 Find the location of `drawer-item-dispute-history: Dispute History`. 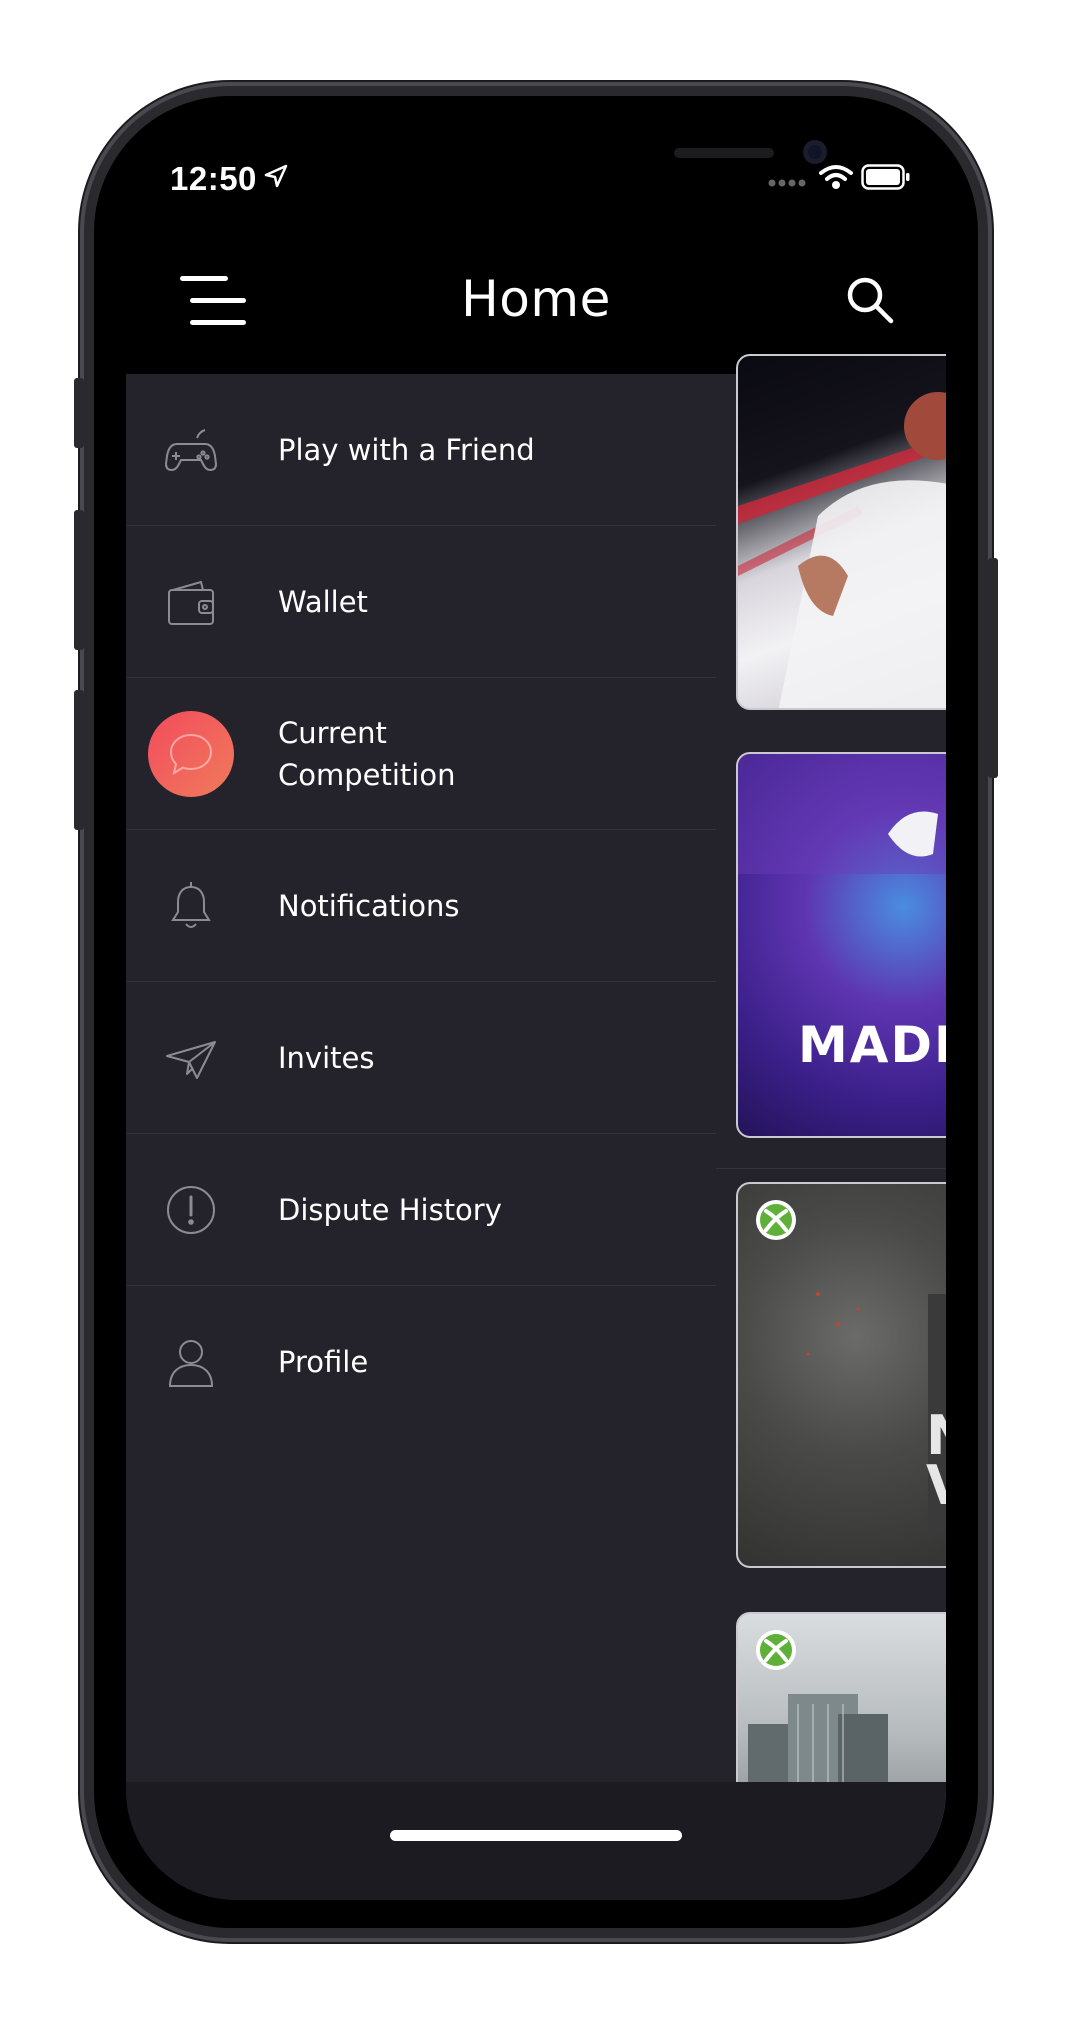

drawer-item-dispute-history: Dispute History is located at coordinates (421, 1210).